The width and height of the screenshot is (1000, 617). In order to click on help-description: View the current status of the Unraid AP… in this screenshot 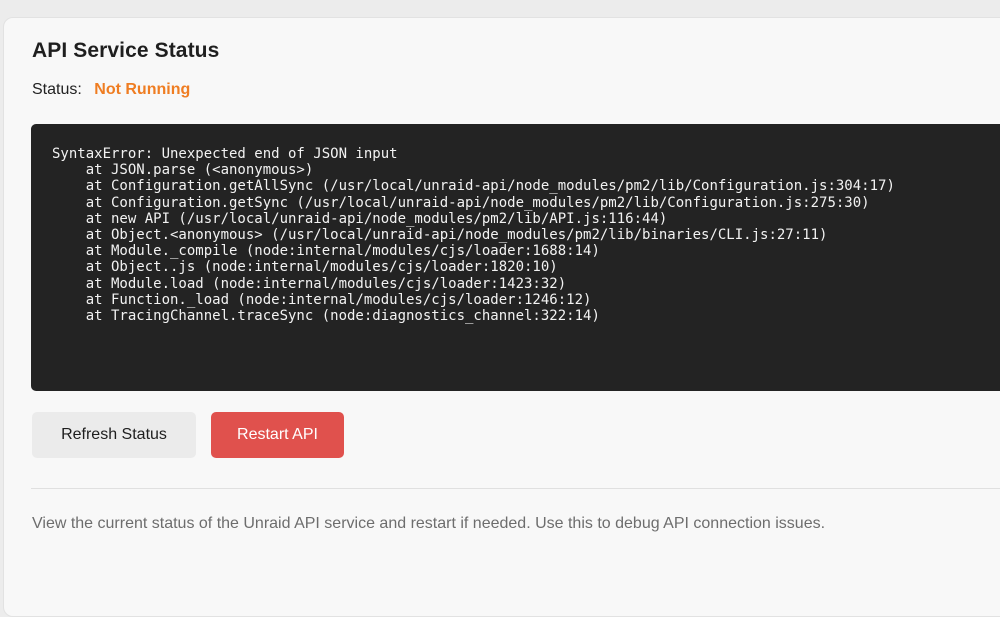, I will do `click(429, 523)`.